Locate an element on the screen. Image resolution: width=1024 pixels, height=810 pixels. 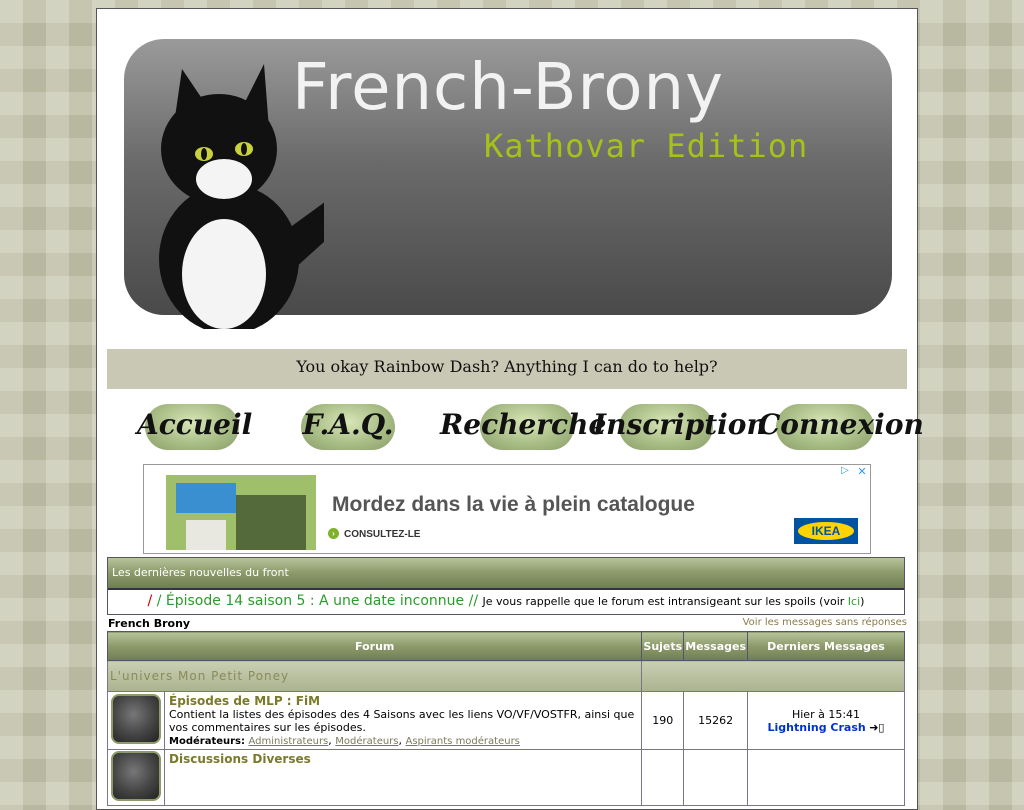
go-to-post-icon: ➜▯ is located at coordinates (876, 727).